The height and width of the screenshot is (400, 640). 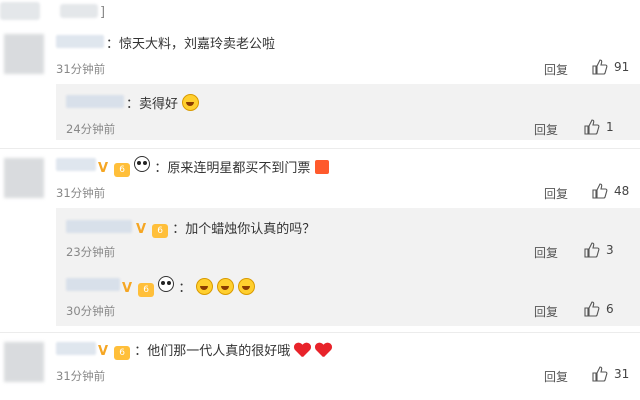 I want to click on like-button: 3, so click(x=599, y=250).